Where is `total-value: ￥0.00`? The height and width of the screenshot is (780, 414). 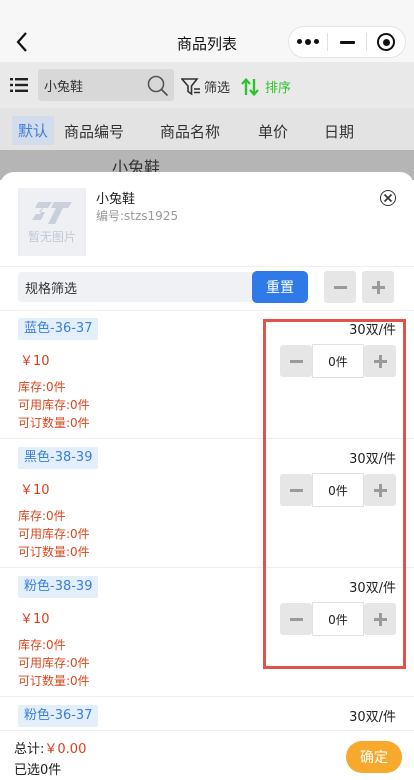 total-value: ￥0.00 is located at coordinates (65, 749).